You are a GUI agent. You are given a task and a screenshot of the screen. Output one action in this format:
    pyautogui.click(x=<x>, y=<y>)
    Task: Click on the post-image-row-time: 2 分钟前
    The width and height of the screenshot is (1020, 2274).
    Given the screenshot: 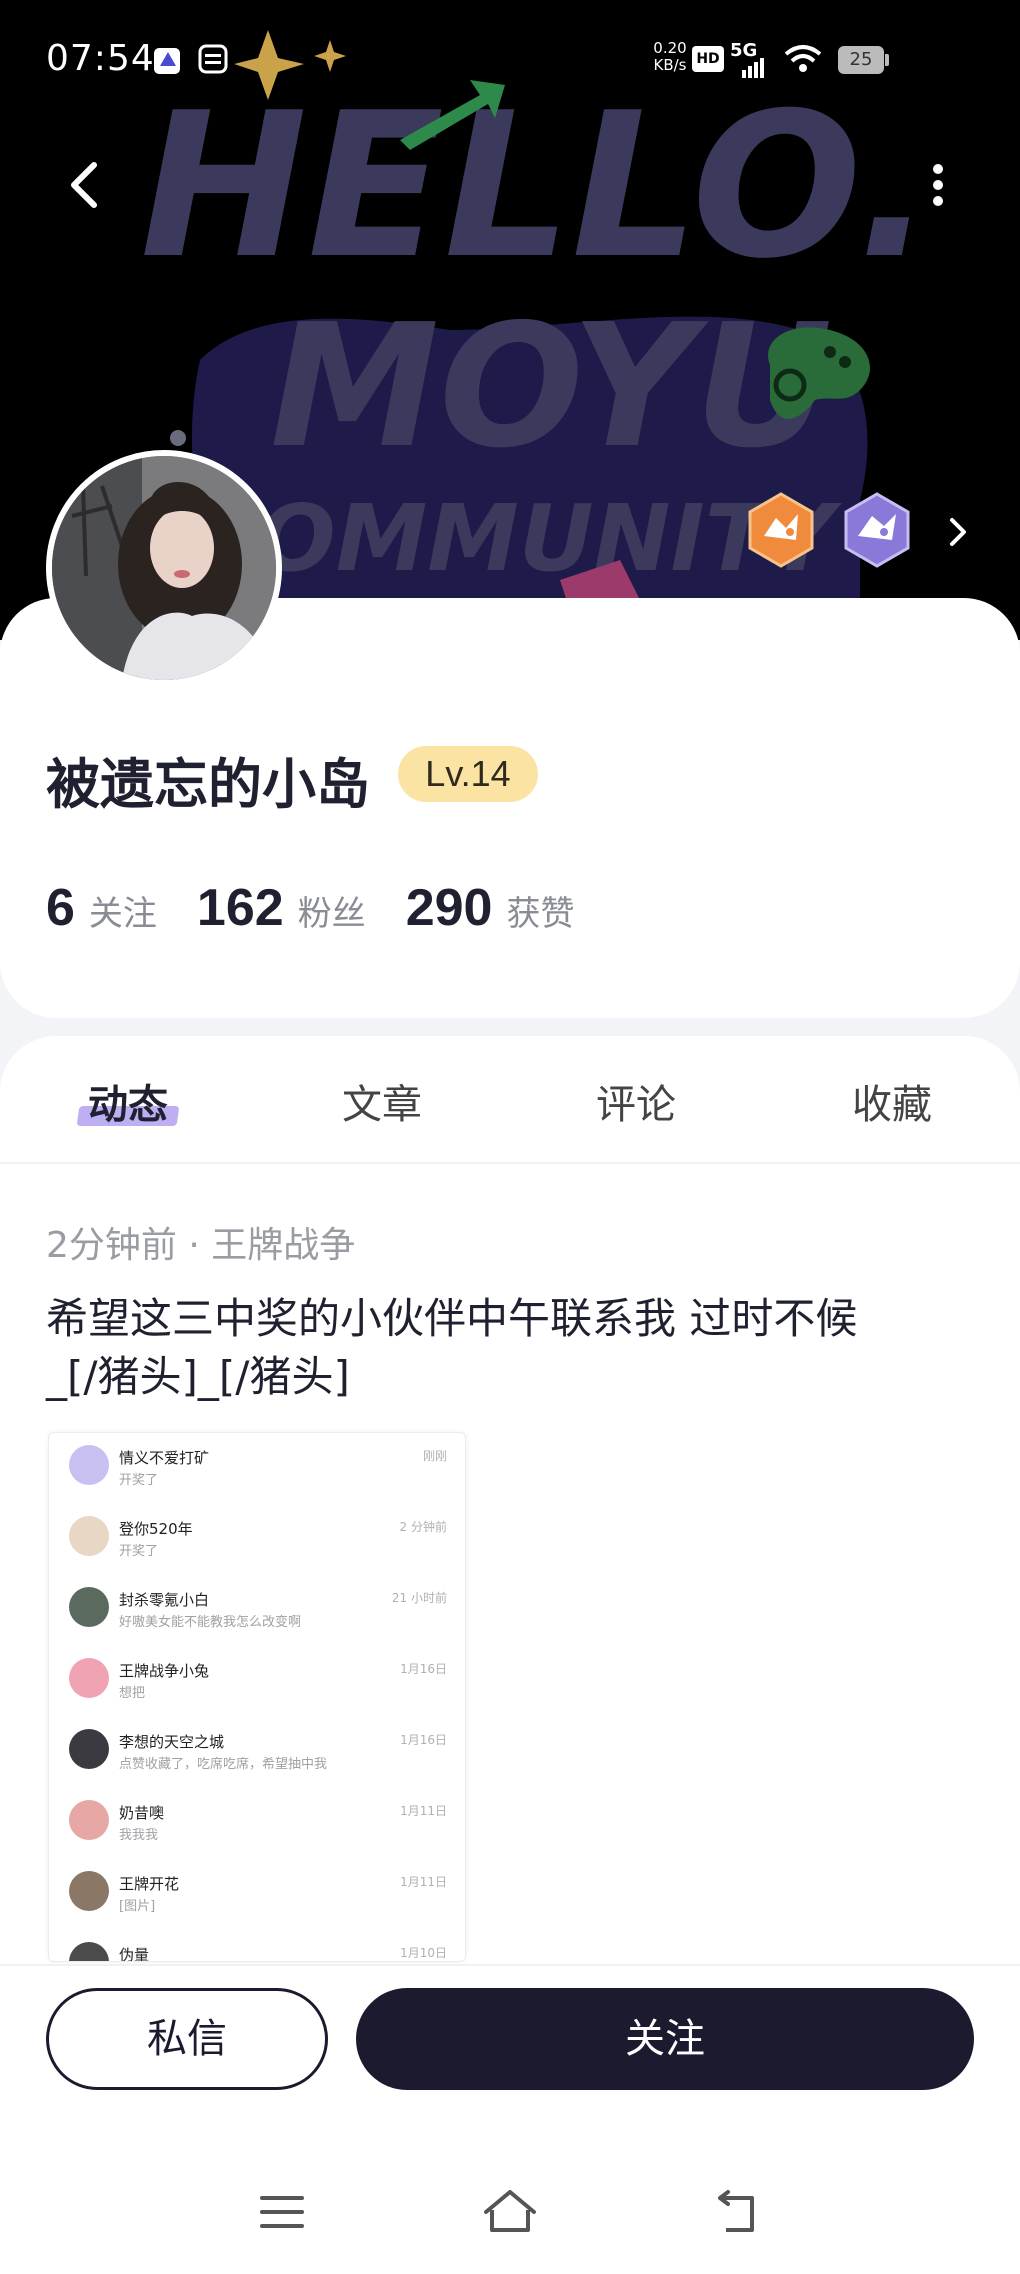 What is the action you would take?
    pyautogui.click(x=423, y=1527)
    